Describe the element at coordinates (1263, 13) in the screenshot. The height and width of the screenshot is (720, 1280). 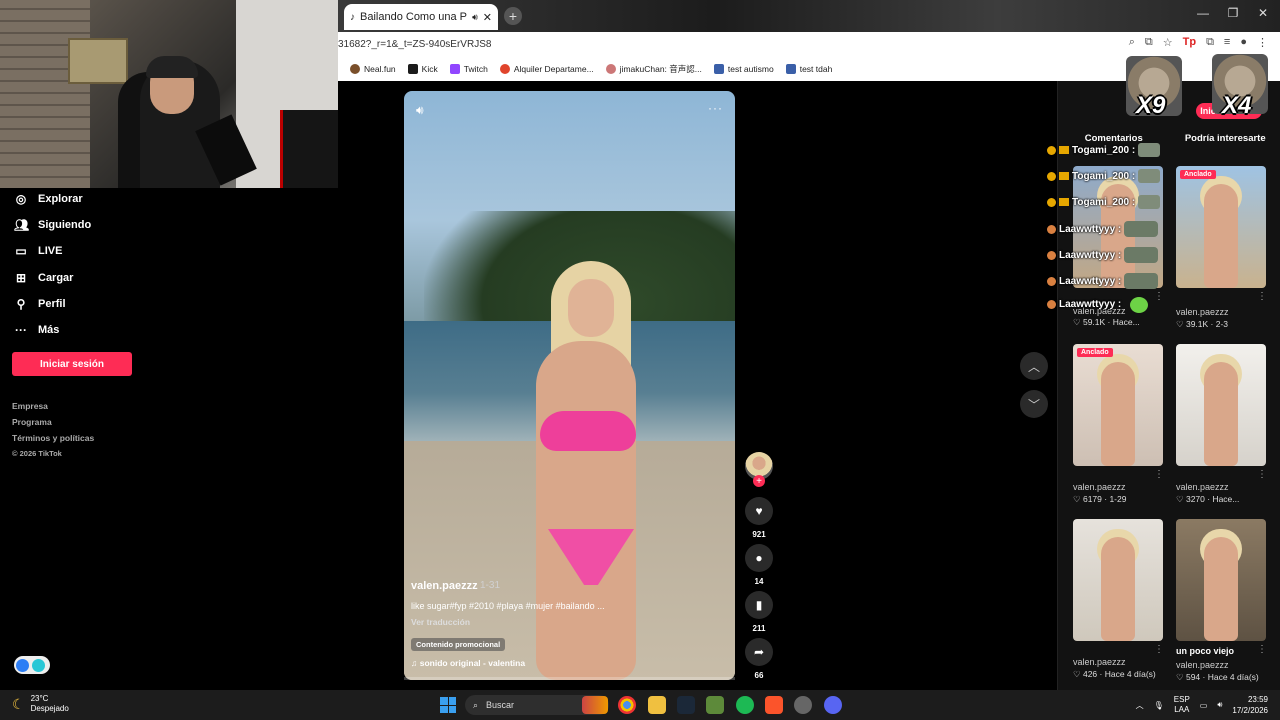
I see `close-window-button: ✕` at that location.